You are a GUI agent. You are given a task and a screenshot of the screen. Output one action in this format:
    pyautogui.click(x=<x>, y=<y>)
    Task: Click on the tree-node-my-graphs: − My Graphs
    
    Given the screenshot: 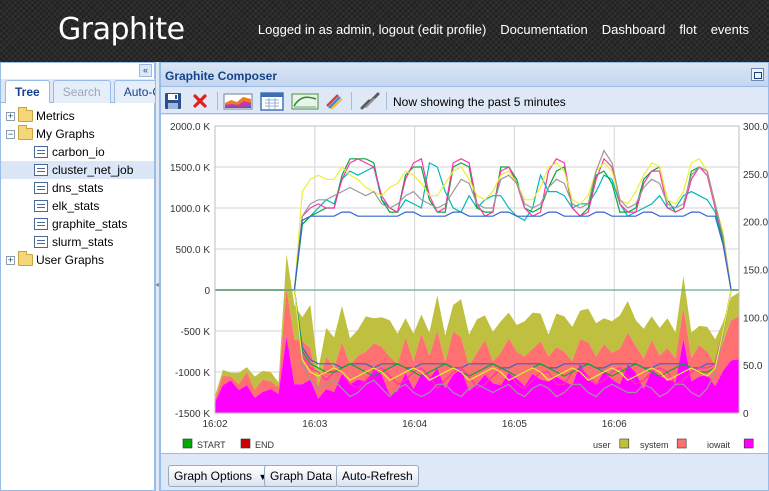 What is the action you would take?
    pyautogui.click(x=77, y=134)
    